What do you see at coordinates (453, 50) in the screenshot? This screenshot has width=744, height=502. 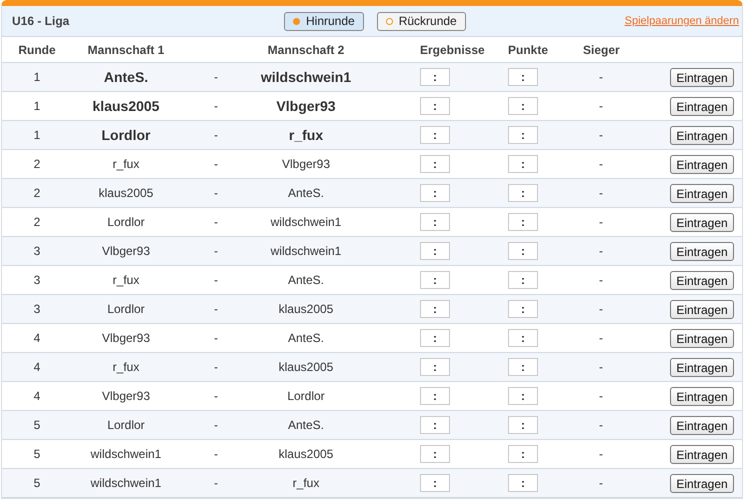 I see `column-header: Ergebnisse` at bounding box center [453, 50].